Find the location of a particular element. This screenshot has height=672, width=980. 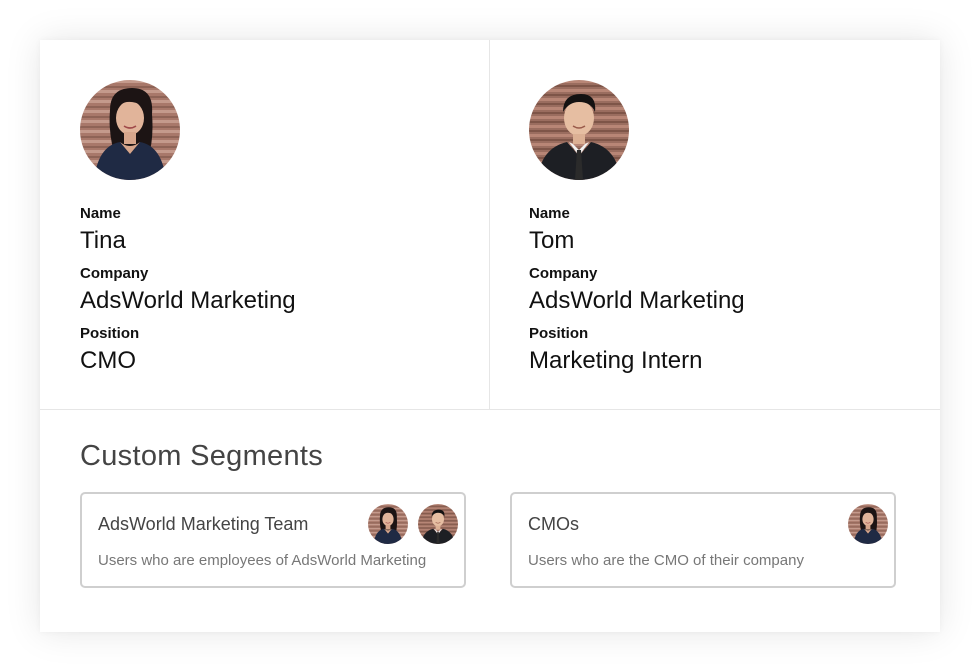

segment-description: Users who are the CMO of their company is located at coordinates (666, 560).